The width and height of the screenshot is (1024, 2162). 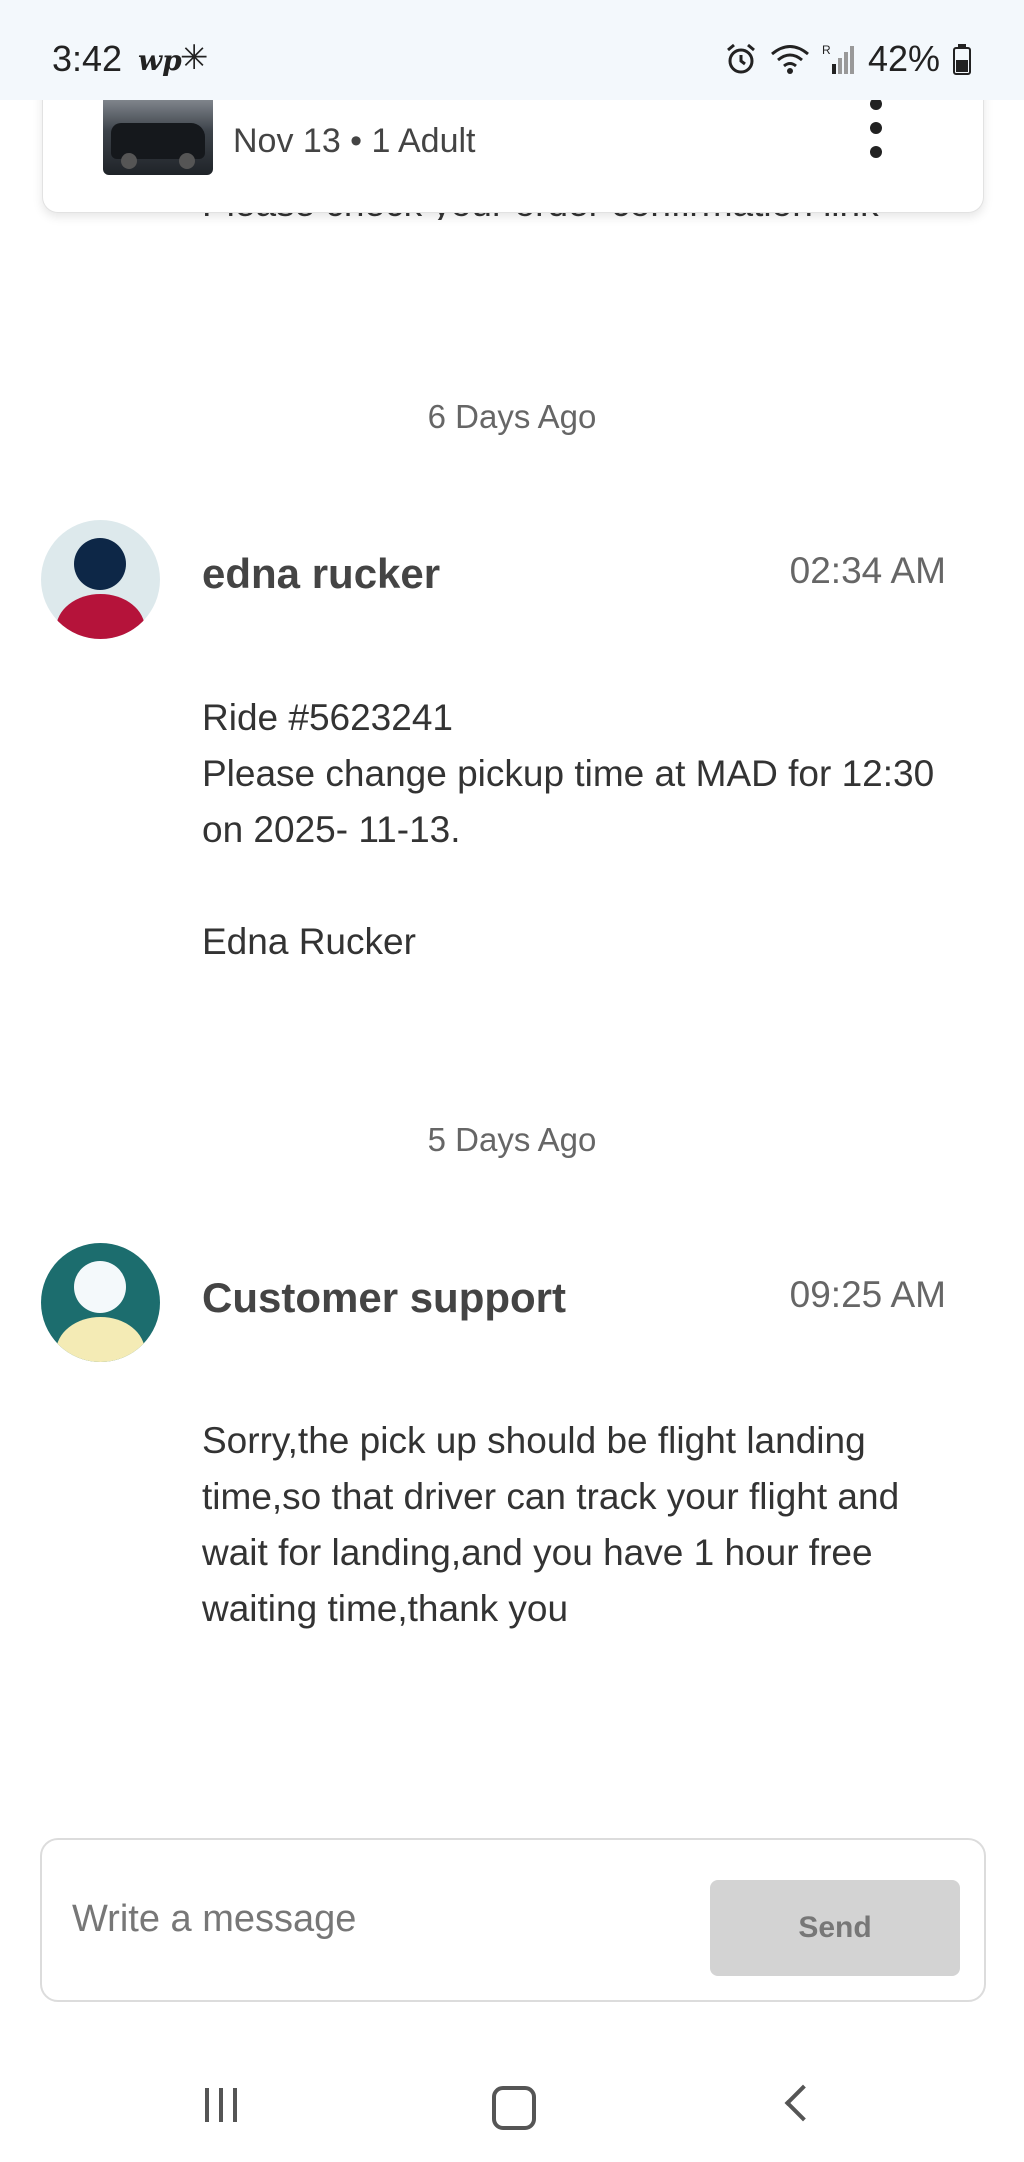 What do you see at coordinates (876, 128) in the screenshot?
I see `more-options-icon` at bounding box center [876, 128].